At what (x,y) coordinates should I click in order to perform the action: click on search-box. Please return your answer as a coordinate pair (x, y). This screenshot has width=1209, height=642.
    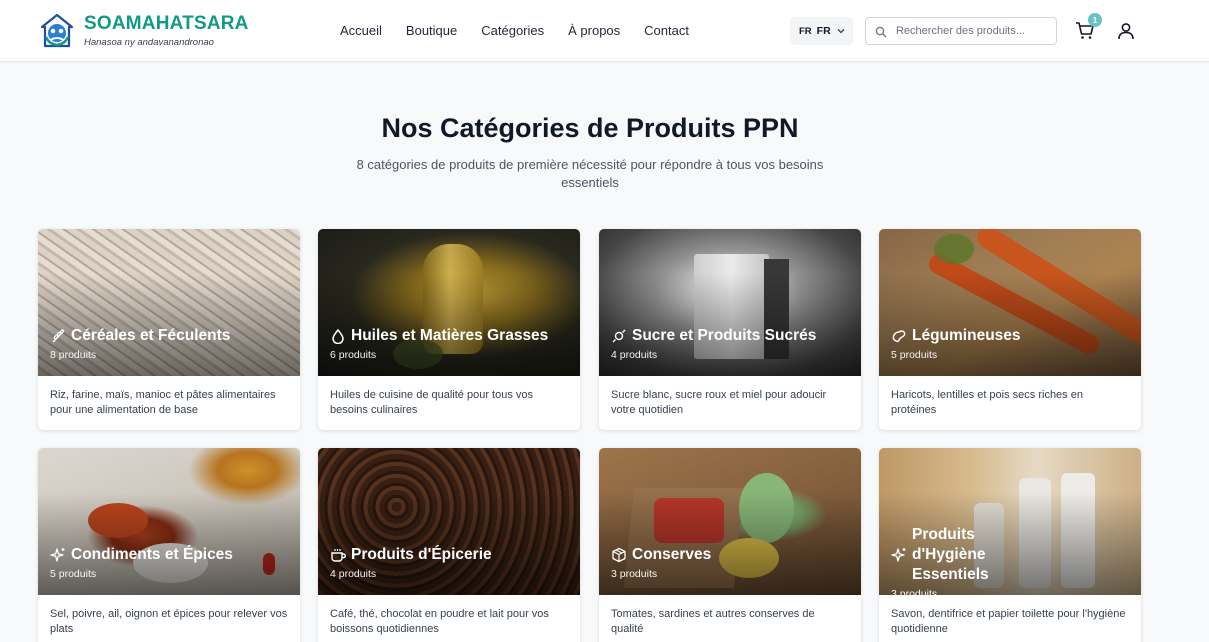
    Looking at the image, I should click on (961, 31).